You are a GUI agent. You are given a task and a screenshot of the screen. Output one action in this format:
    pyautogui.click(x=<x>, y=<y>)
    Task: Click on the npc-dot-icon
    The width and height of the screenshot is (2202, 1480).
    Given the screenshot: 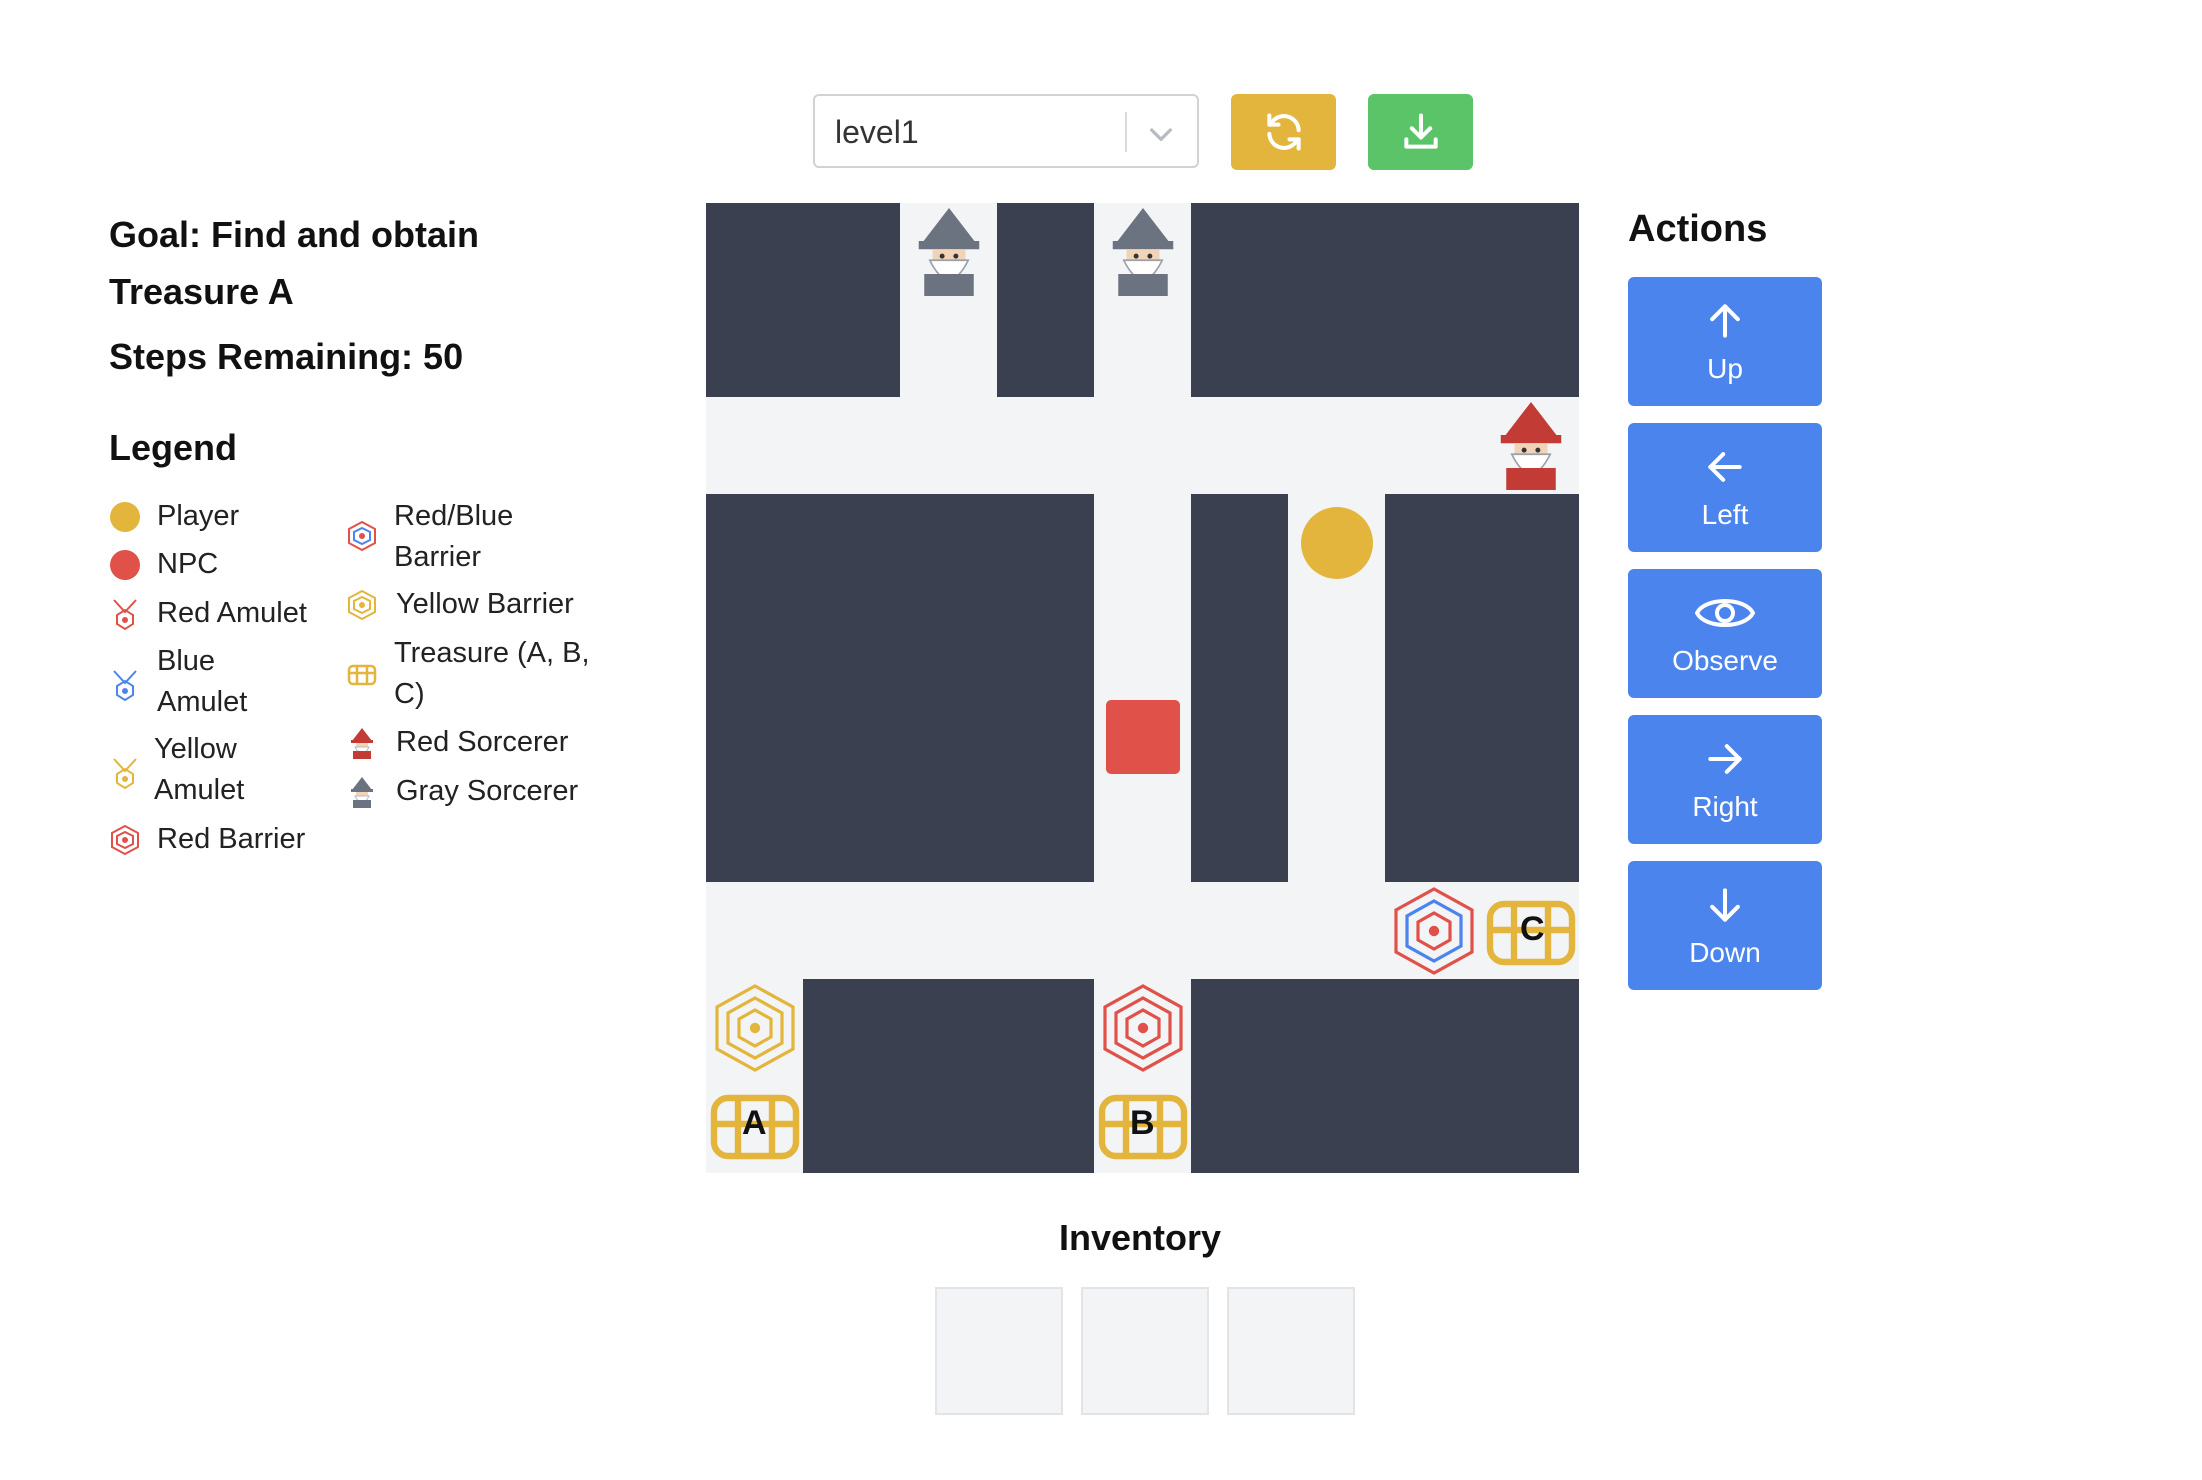 What is the action you would take?
    pyautogui.click(x=125, y=565)
    